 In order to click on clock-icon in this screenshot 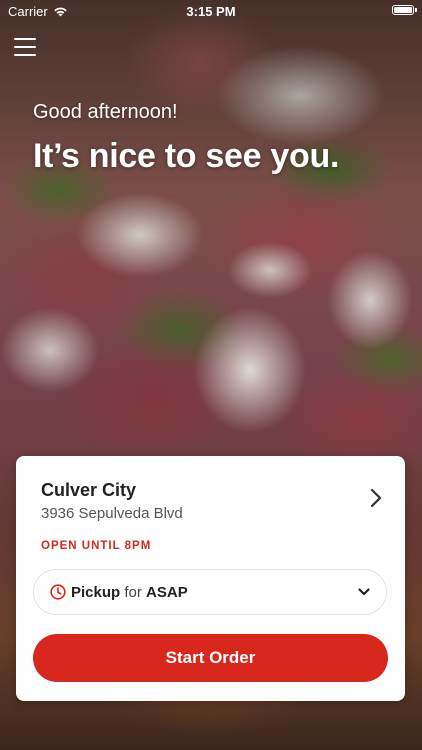, I will do `click(58, 592)`.